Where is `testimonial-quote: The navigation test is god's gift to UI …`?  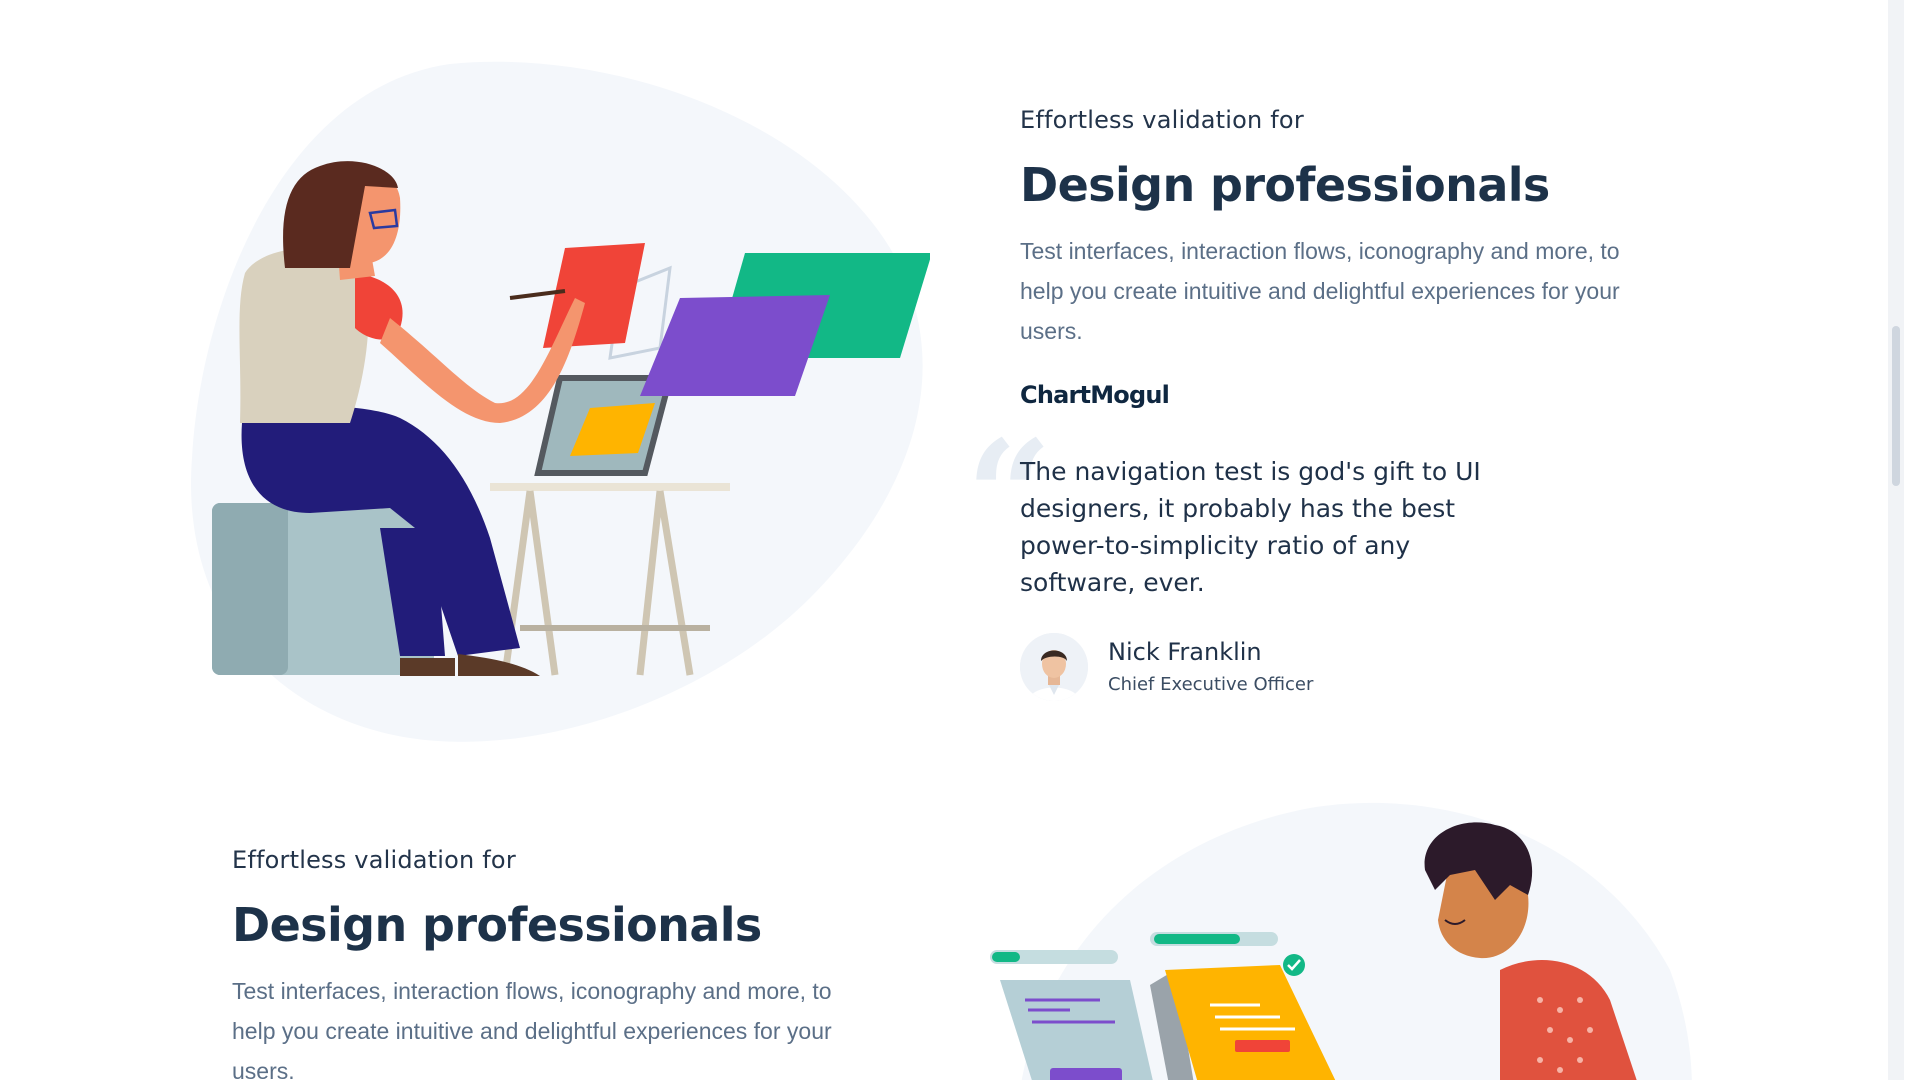 testimonial-quote: The navigation test is god's gift to UI … is located at coordinates (1250, 526).